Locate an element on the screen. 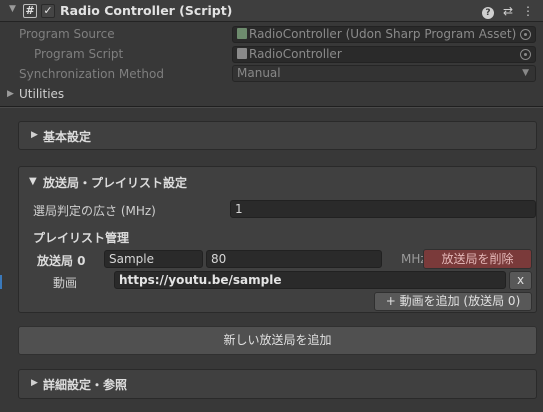 The image size is (543, 412). add-video-button: + 動画を追加 (放送局 0) is located at coordinates (453, 301).